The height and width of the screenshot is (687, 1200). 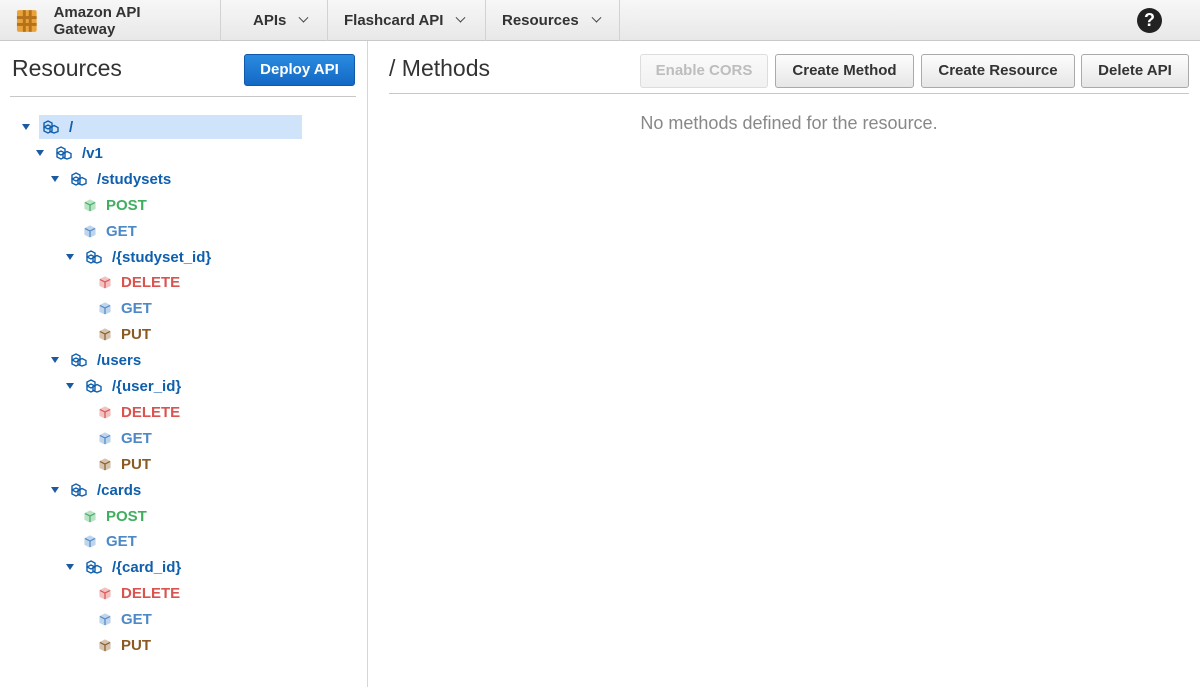 I want to click on resource-path-label: /{card_id}, so click(x=147, y=567).